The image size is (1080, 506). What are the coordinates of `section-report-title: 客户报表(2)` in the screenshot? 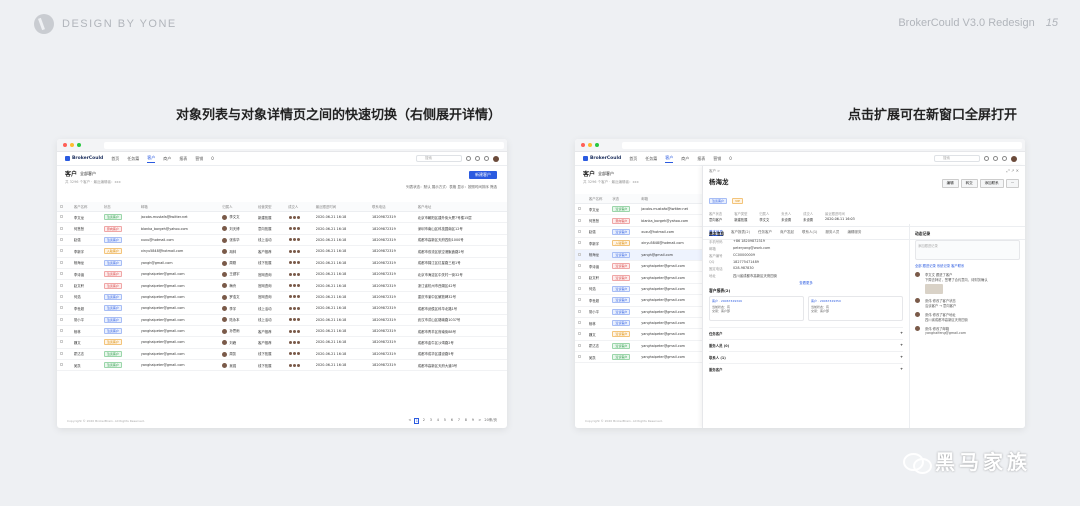 It's located at (806, 291).